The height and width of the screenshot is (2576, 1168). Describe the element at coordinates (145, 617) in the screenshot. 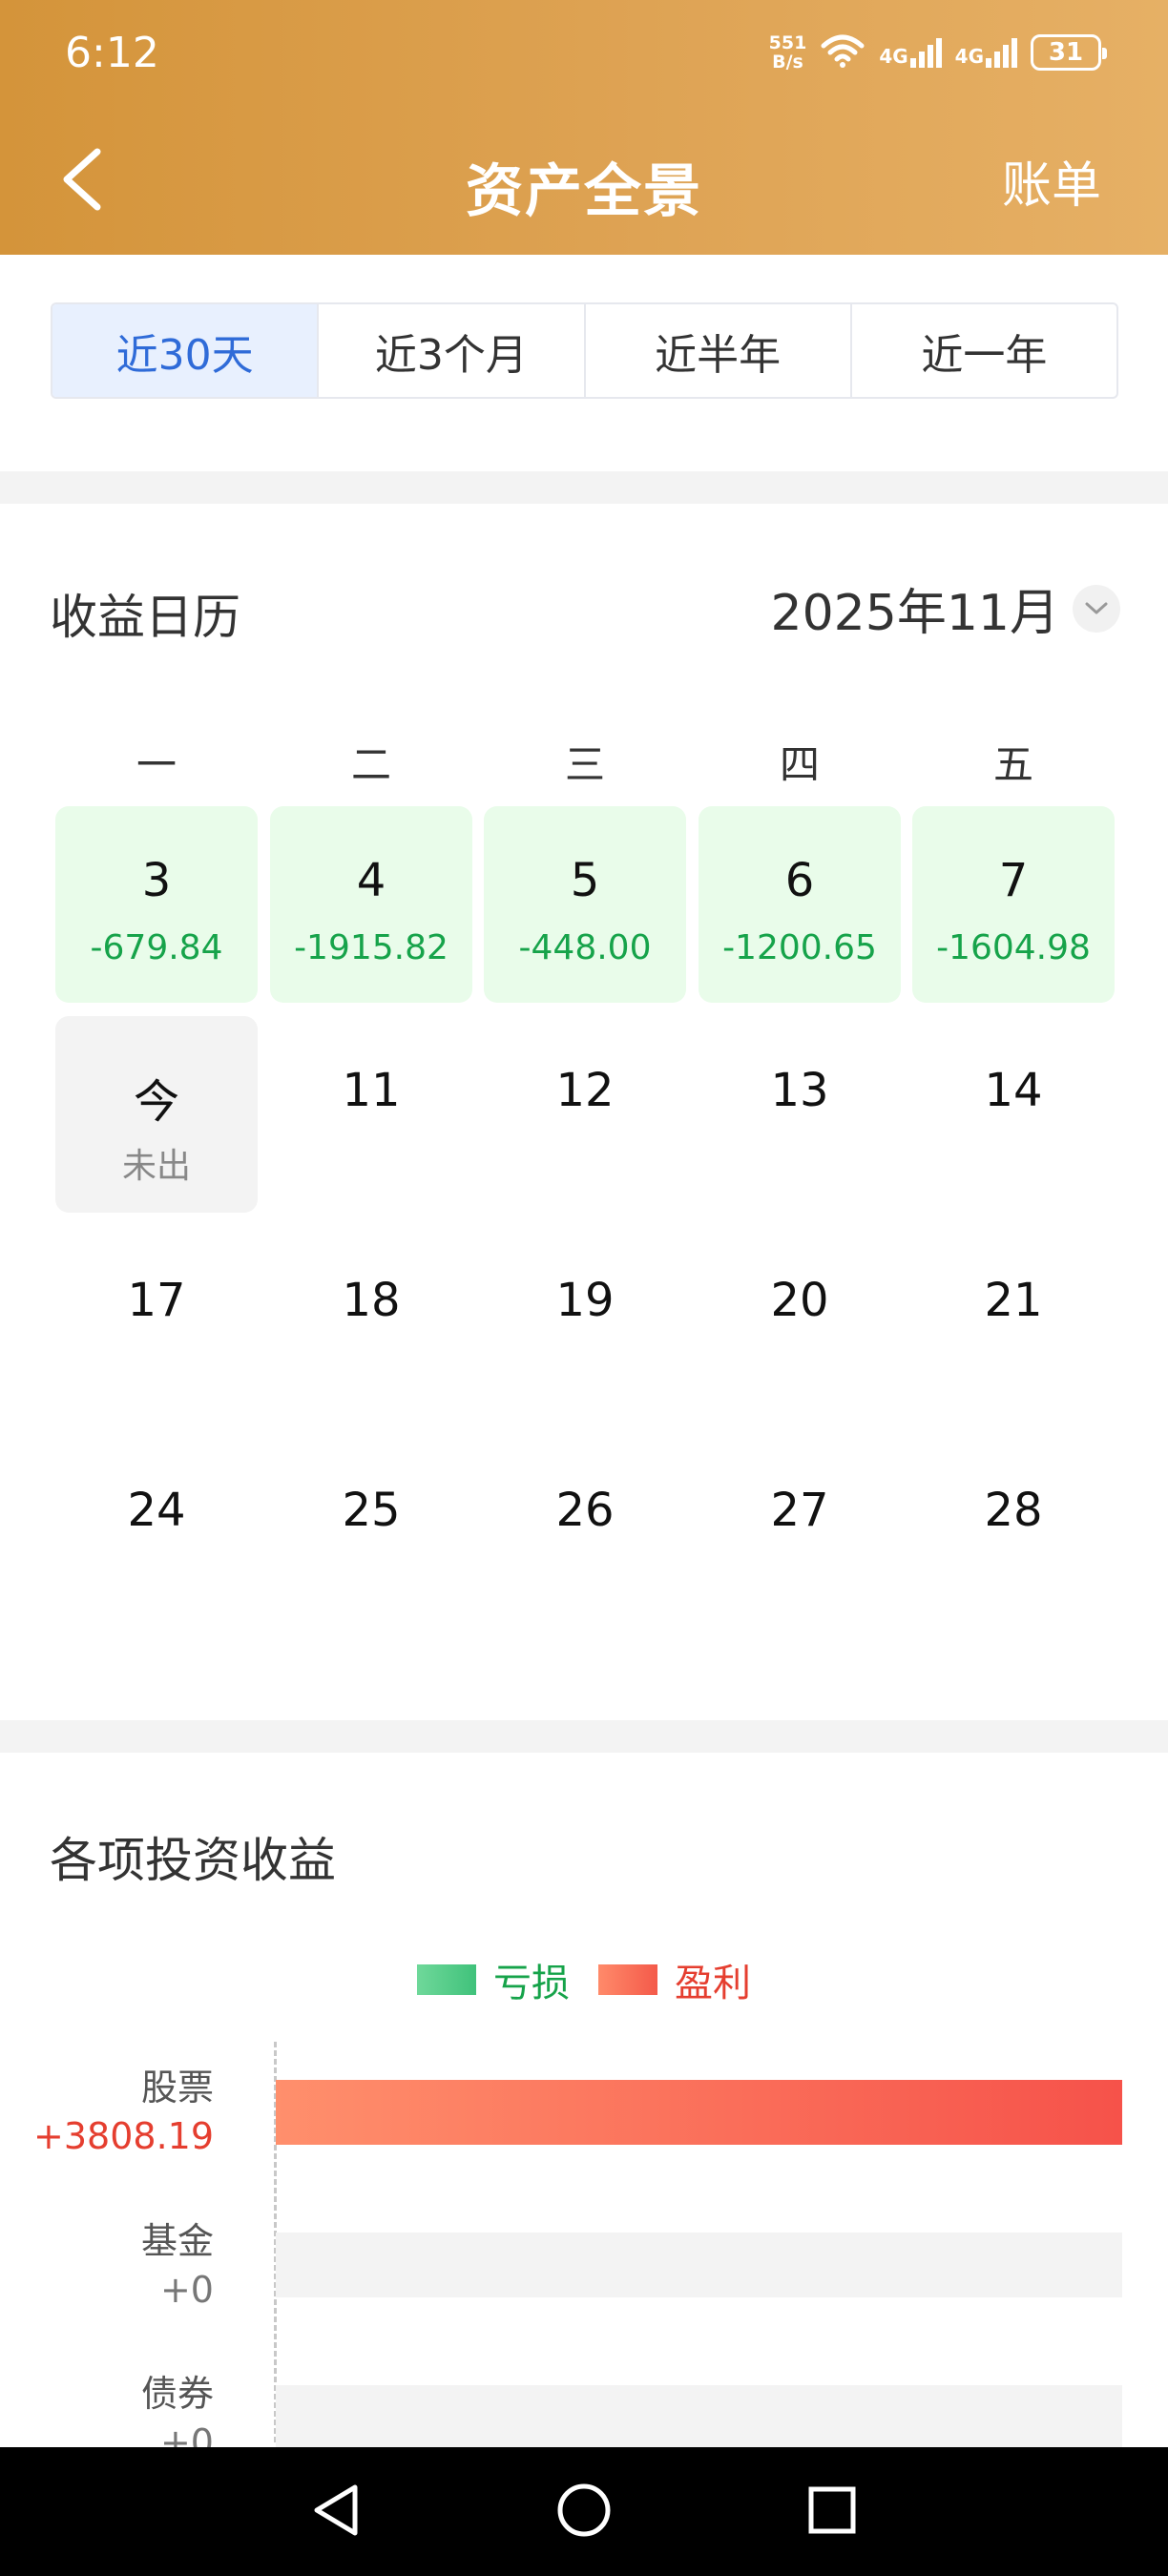

I see `calendar-title: 收益日历` at that location.